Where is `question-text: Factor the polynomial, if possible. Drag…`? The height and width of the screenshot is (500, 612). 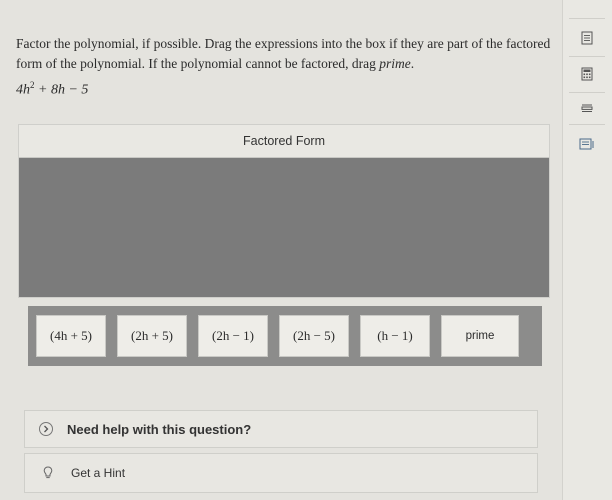 question-text: Factor the polynomial, if possible. Drag… is located at coordinates (286, 54).